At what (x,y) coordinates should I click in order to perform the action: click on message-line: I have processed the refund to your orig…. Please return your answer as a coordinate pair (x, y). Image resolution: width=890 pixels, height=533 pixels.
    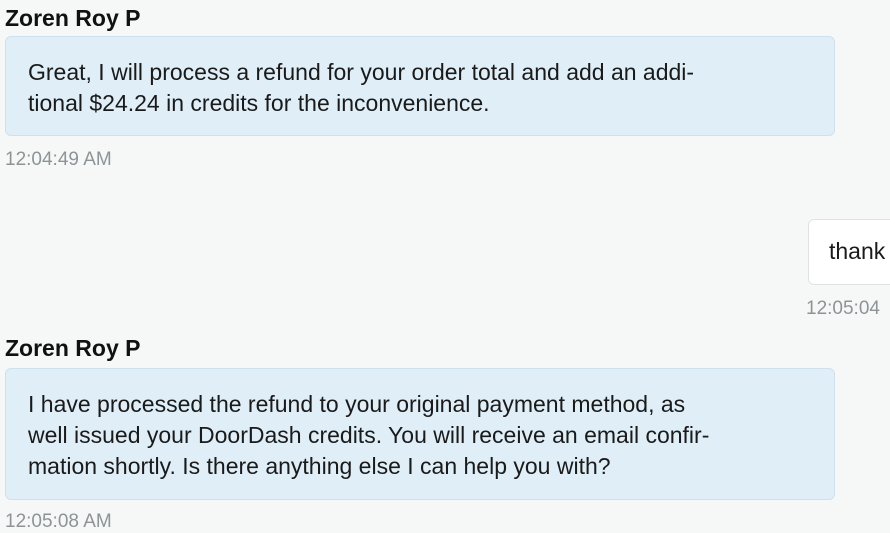
    Looking at the image, I should click on (357, 404).